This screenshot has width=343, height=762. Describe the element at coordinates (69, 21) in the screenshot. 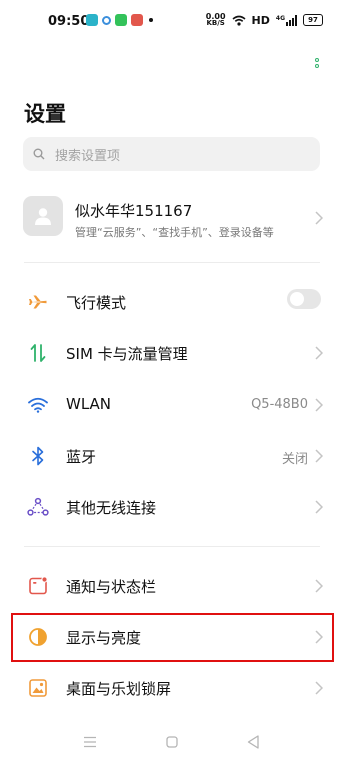

I see `status-time: 09:50` at that location.